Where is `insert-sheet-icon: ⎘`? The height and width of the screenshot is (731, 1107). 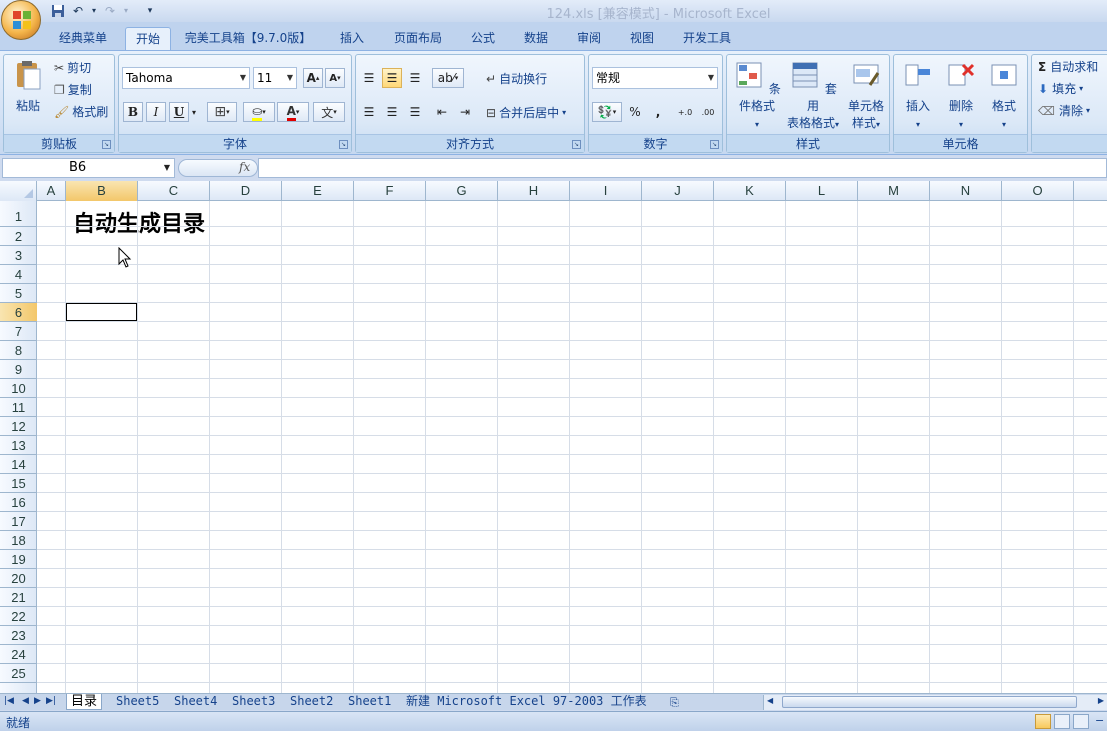
insert-sheet-icon: ⎘ is located at coordinates (674, 703).